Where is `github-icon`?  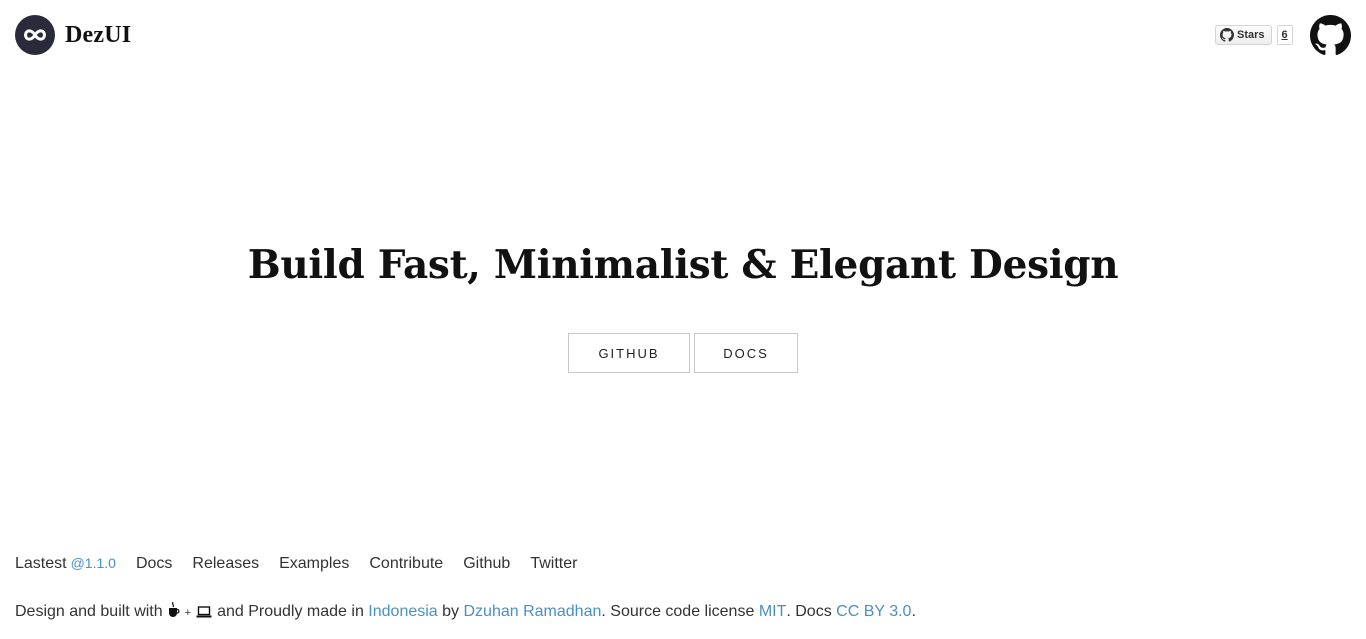
github-icon is located at coordinates (1227, 35).